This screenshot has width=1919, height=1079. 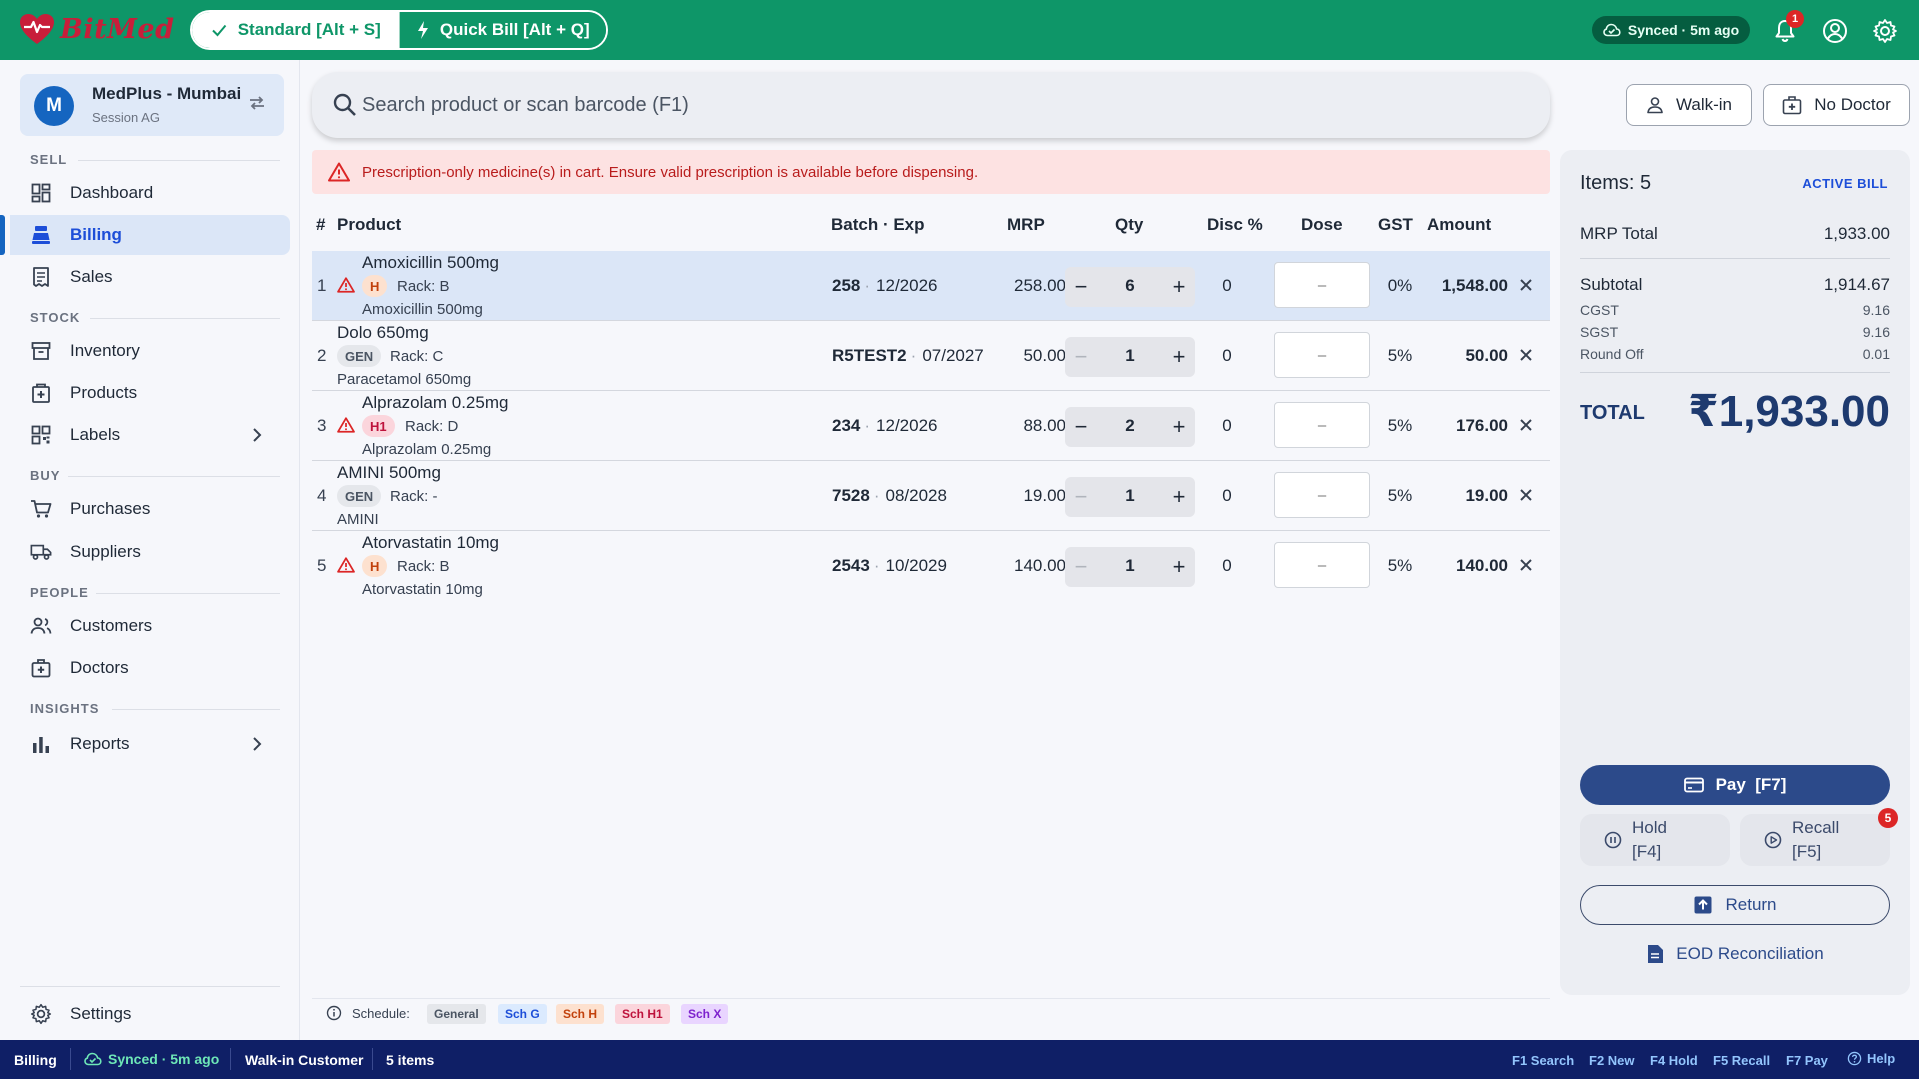 I want to click on notifications-button: 1, so click(x=1787, y=28).